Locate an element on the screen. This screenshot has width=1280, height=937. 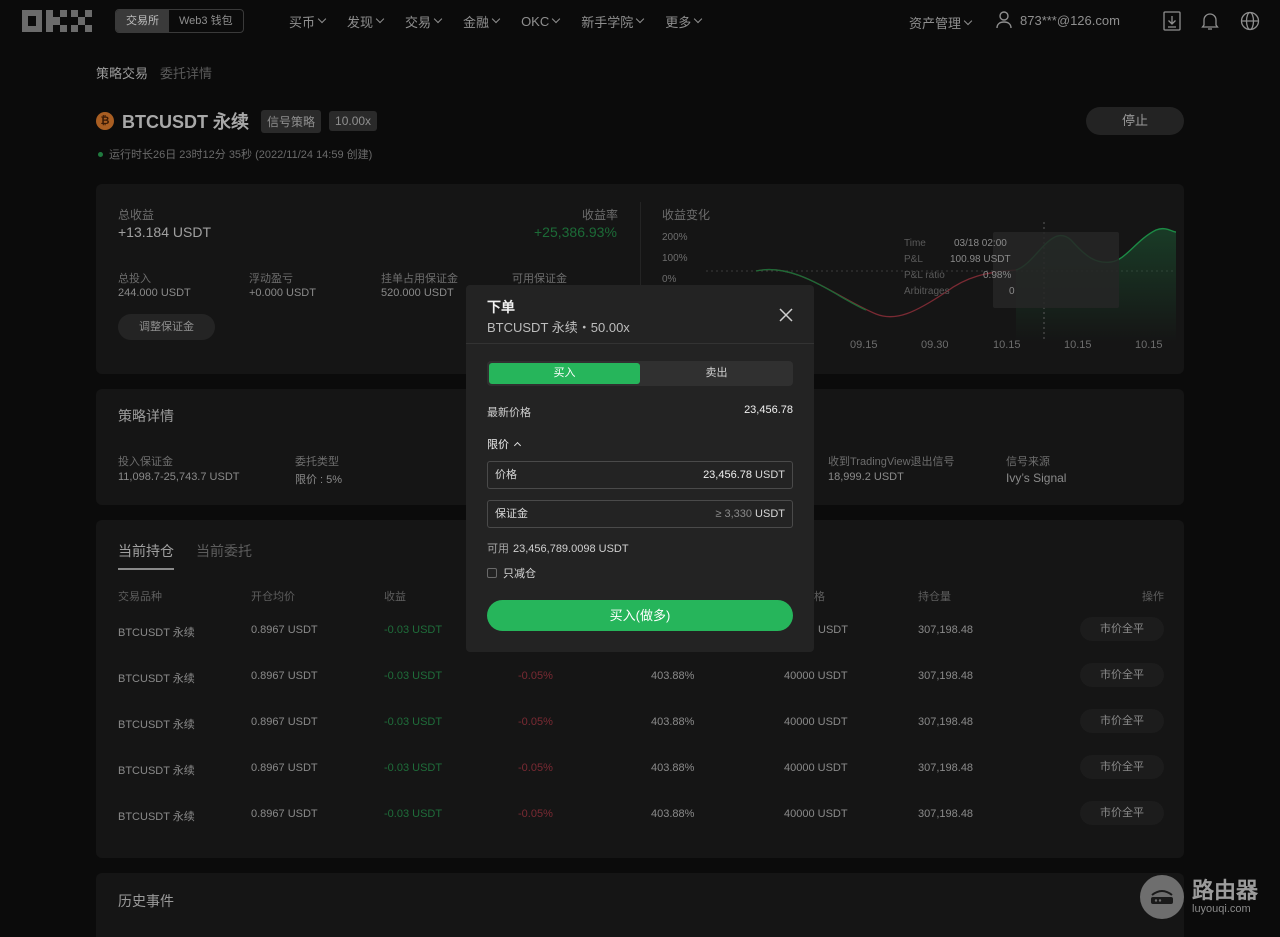
tooltip-value: 0.98% is located at coordinates (997, 275).